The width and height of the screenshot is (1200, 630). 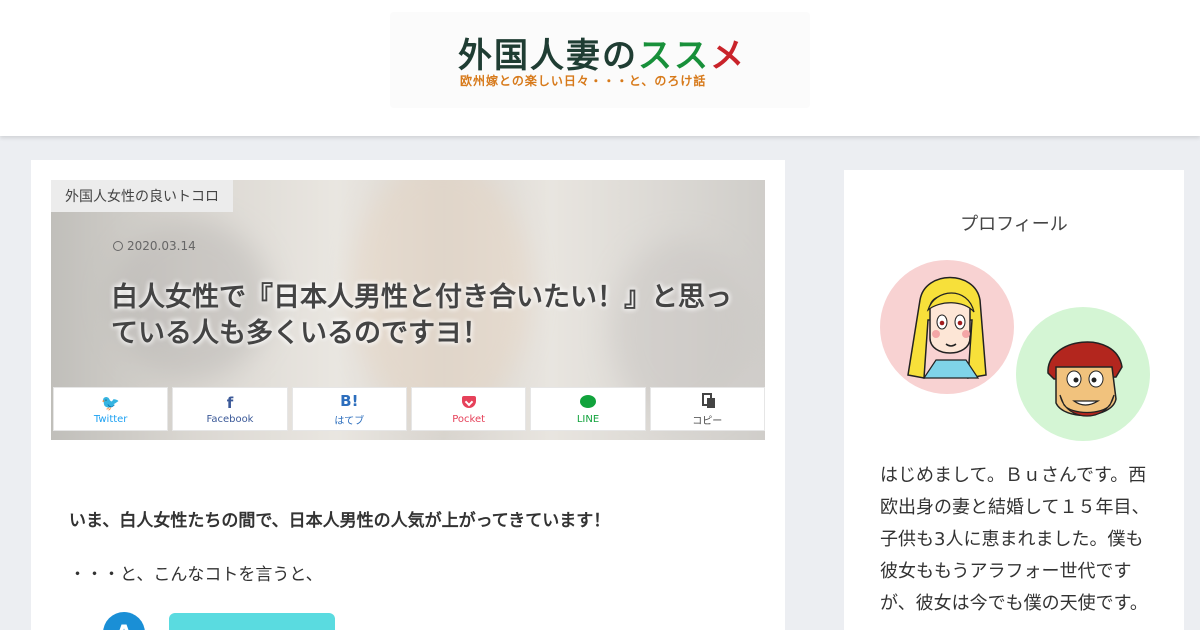 What do you see at coordinates (142, 196) in the screenshot?
I see `category-label: 外国人女性の良いトコロ` at bounding box center [142, 196].